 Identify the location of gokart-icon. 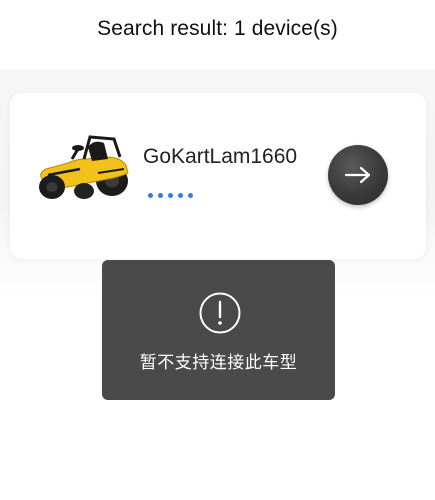
(84, 167).